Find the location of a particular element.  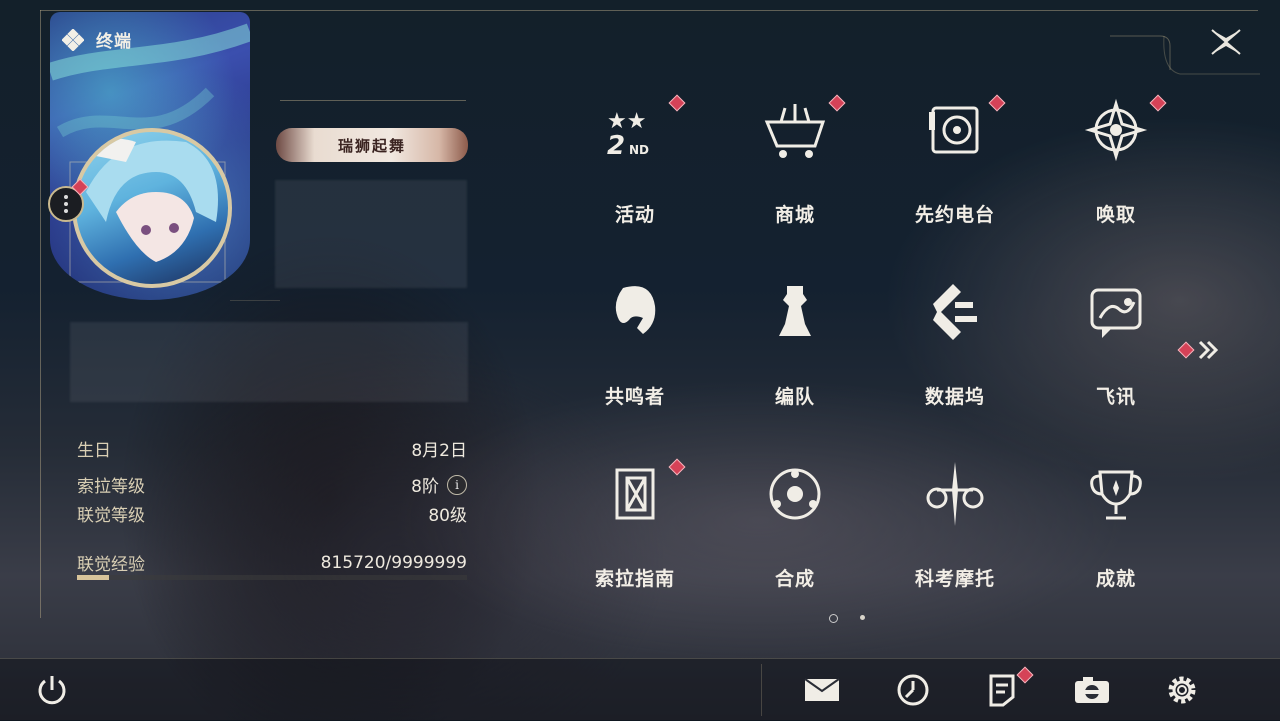

union-exp-value: 815720/9999999 is located at coordinates (393, 562).